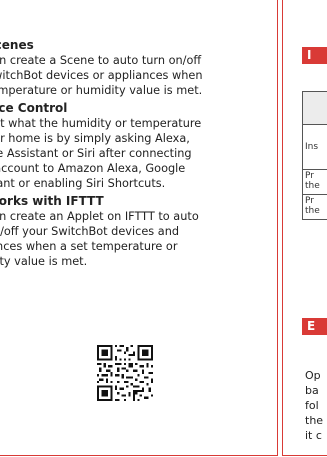 The width and height of the screenshot is (327, 457). I want to click on text-line: Op, so click(313, 375).